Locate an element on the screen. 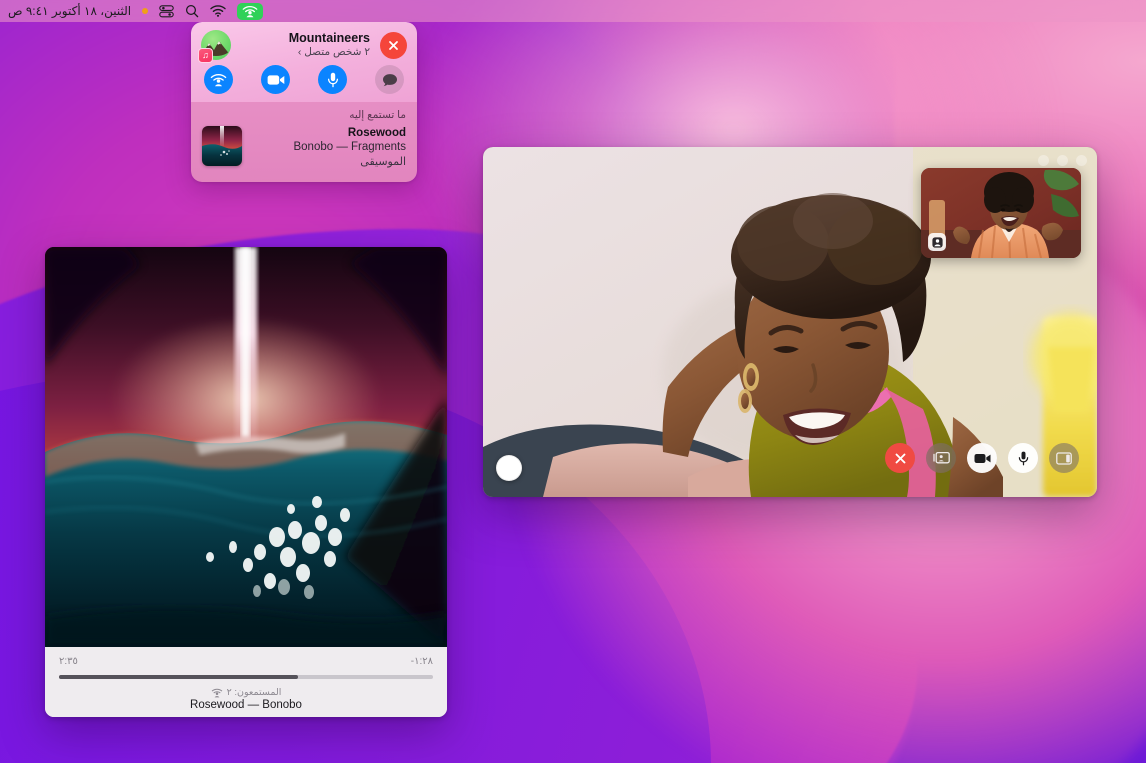 The image size is (1146, 763). window-resize-handle is located at coordinates (509, 468).